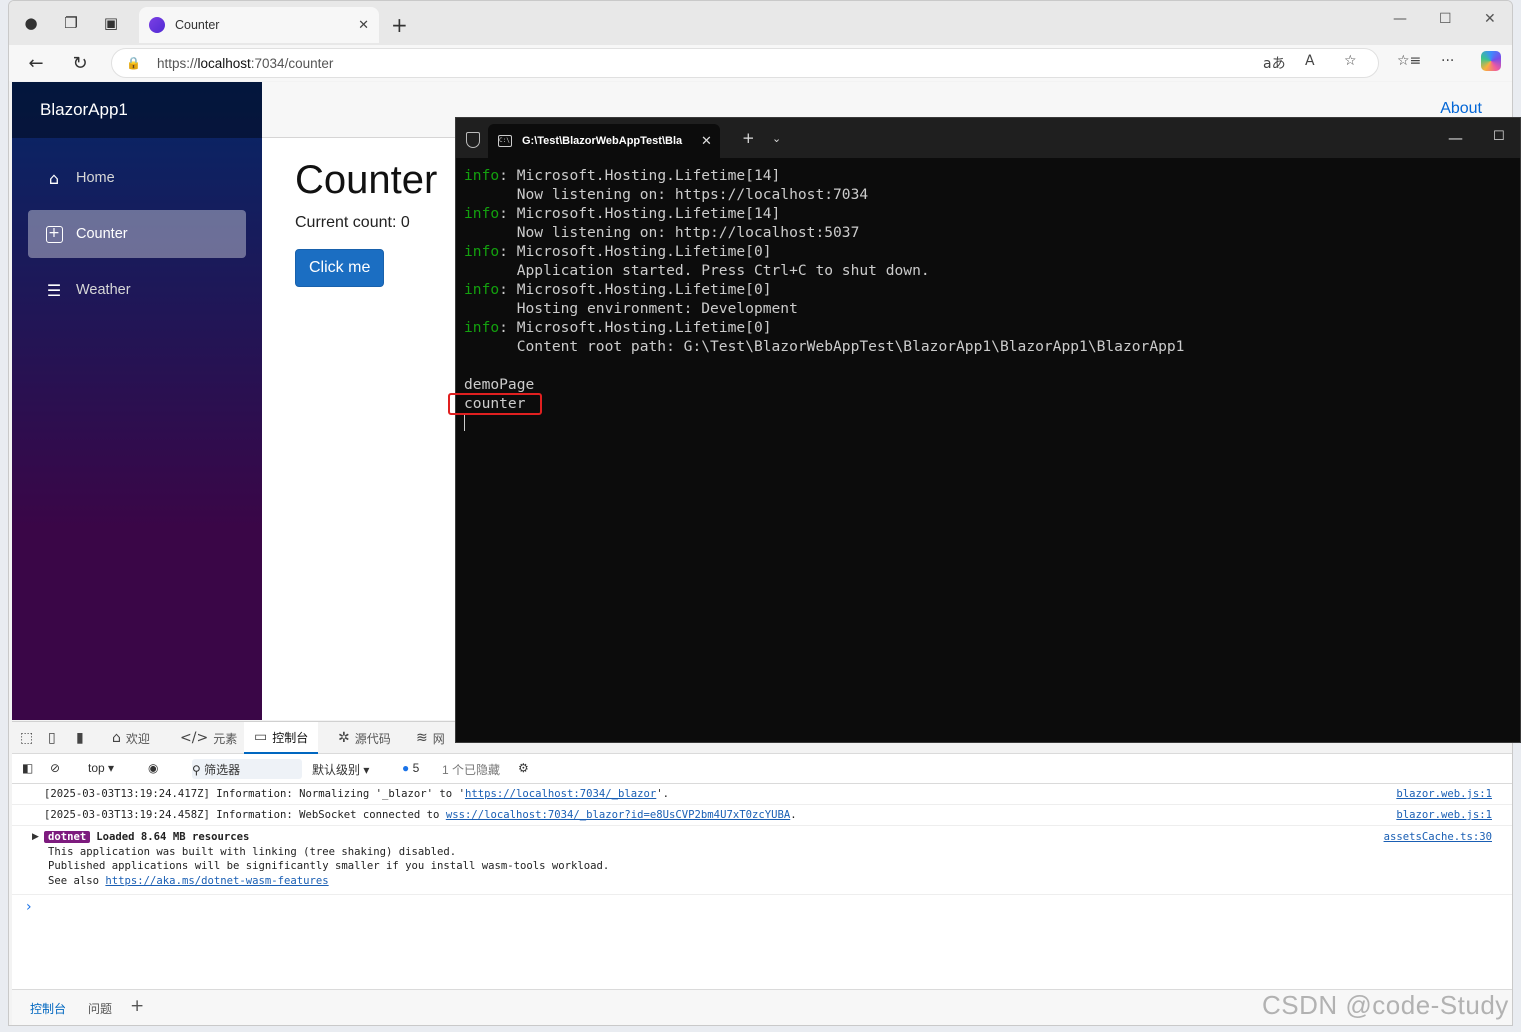  What do you see at coordinates (216, 770) in the screenshot?
I see `filter-label: ⚲ 筛选器` at bounding box center [216, 770].